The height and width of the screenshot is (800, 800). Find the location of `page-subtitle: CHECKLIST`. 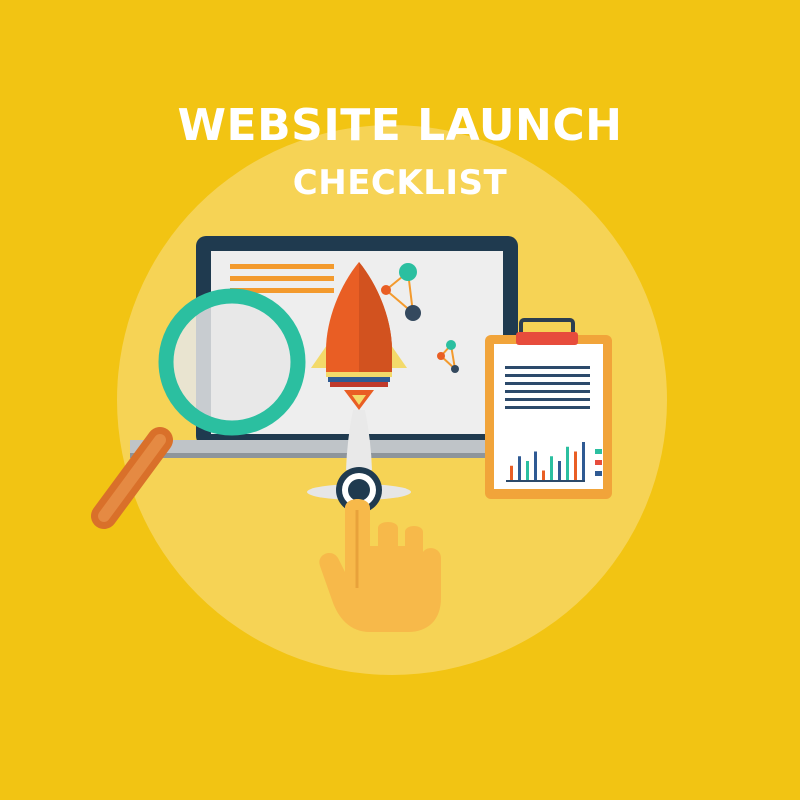

page-subtitle: CHECKLIST is located at coordinates (400, 183).